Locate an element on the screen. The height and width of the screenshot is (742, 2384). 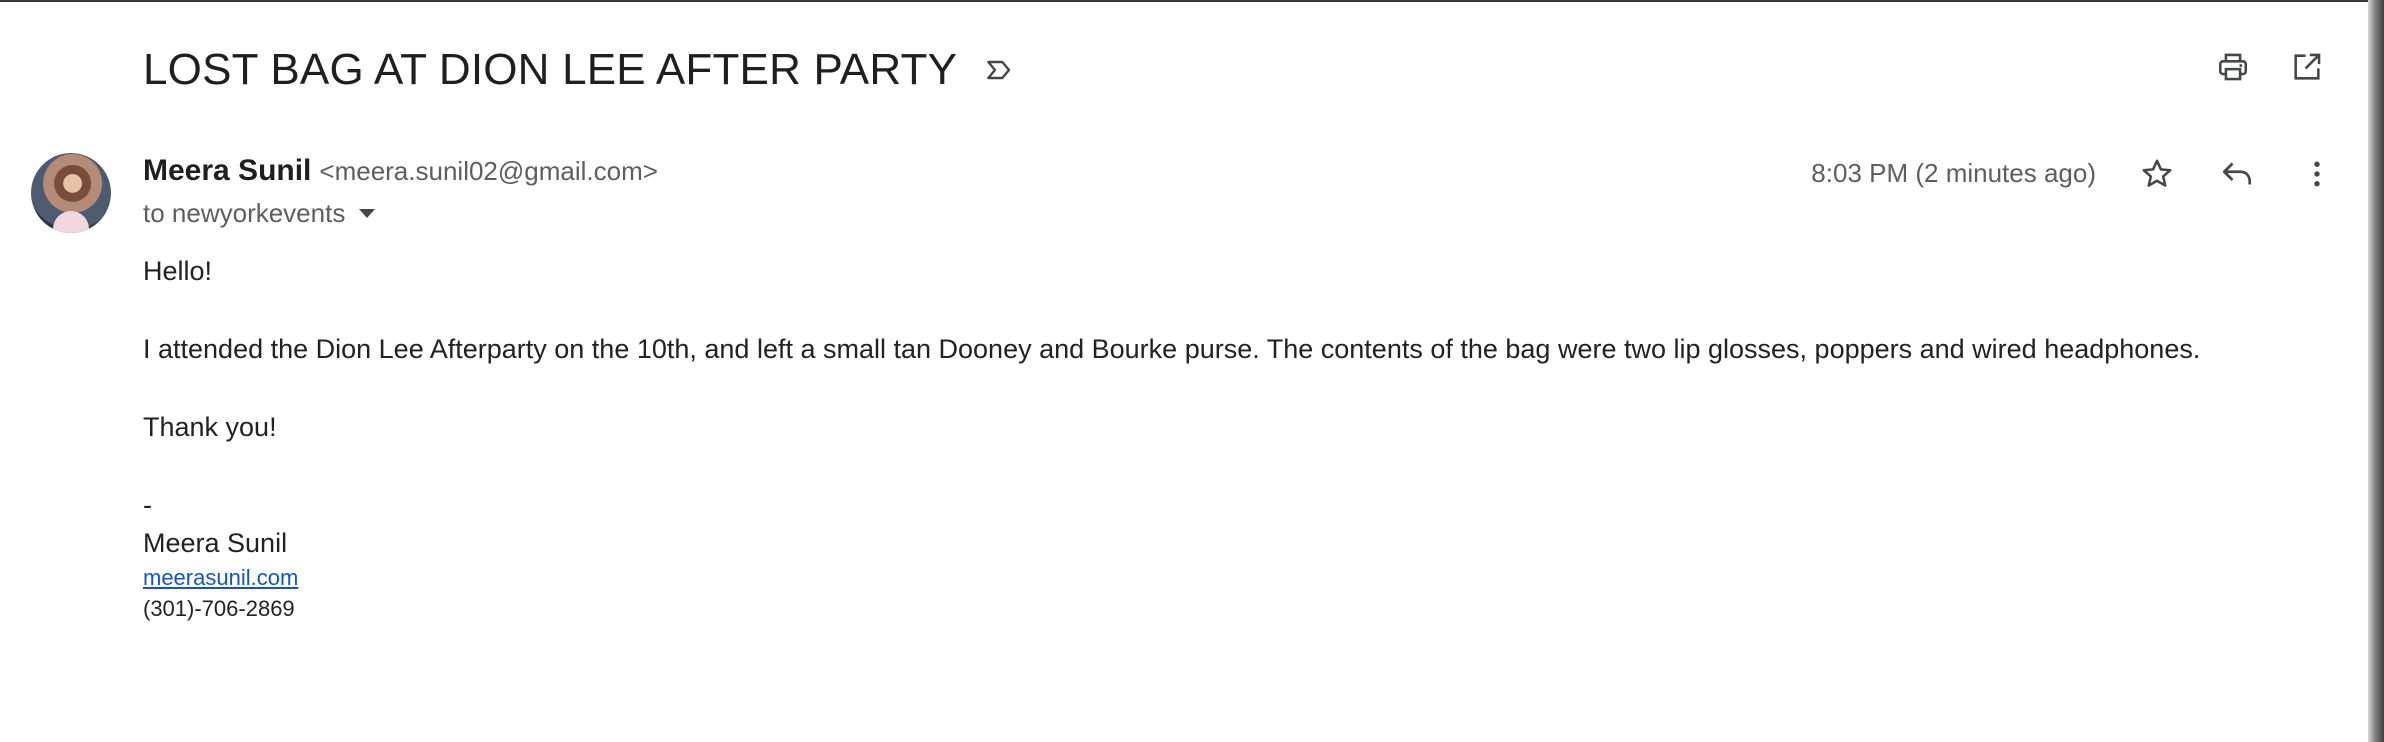
signature-phone: (301)-706-2869 is located at coordinates (219, 608).